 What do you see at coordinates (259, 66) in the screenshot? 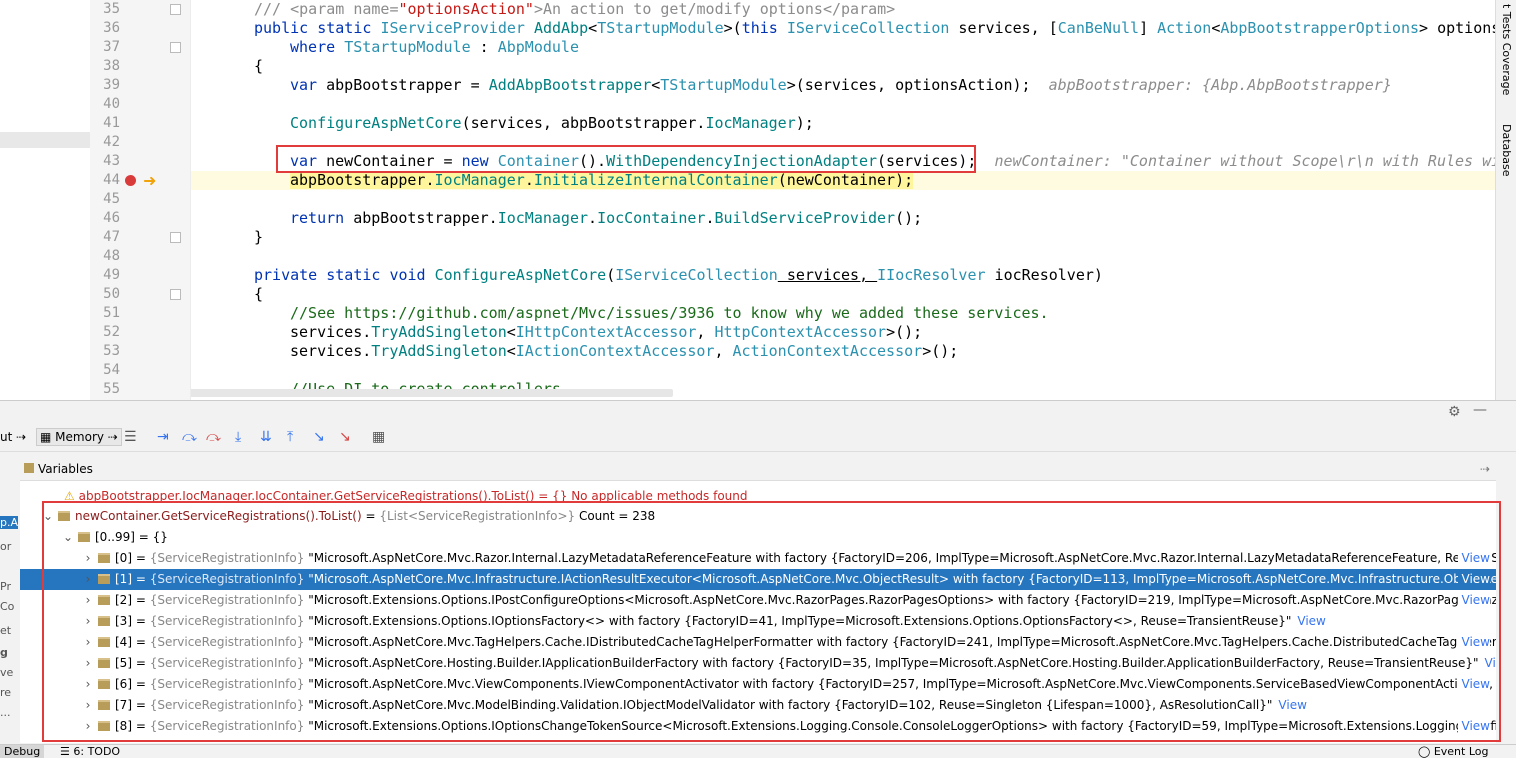
I see `code-line-38: {` at bounding box center [259, 66].